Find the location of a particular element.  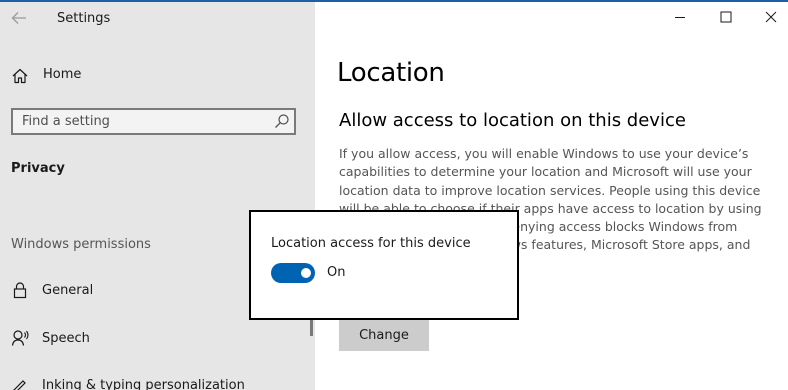

sidebar-item-inking-typing: Inking & typing personalization is located at coordinates (157, 380).